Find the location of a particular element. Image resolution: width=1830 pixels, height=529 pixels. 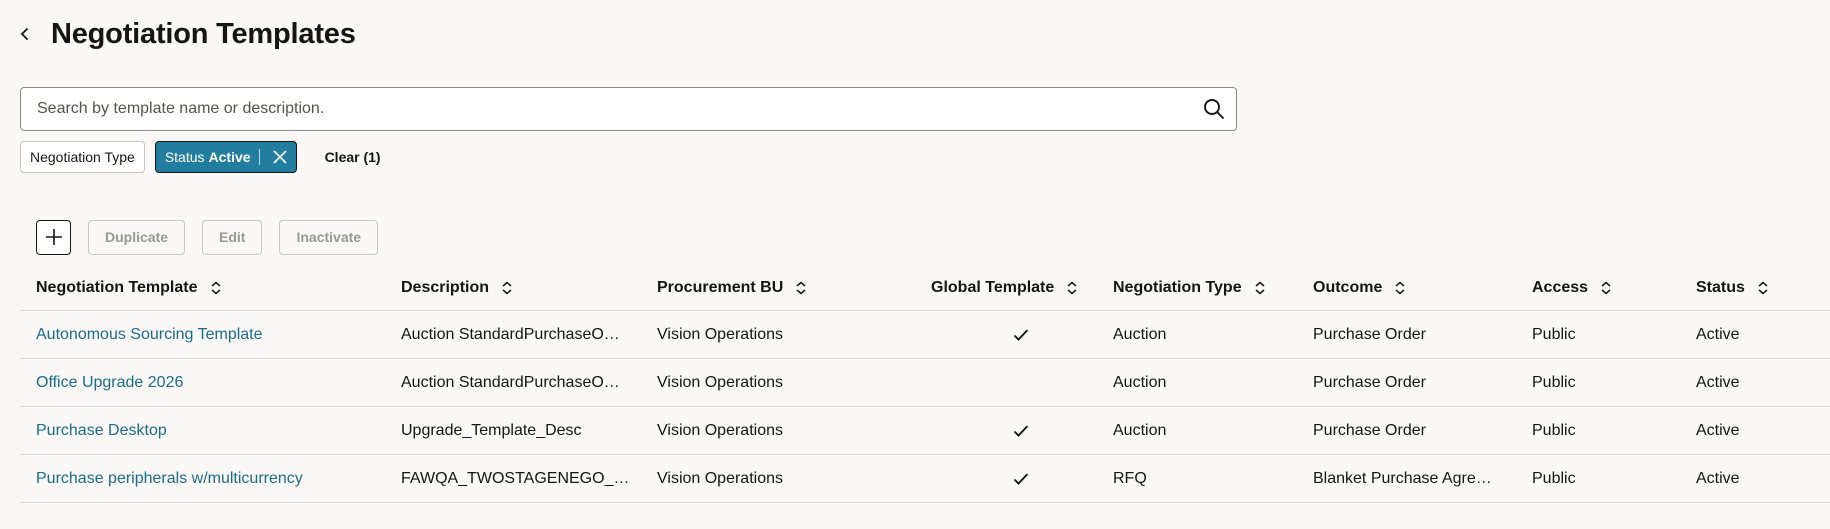

template-name-link: Autonomous Sourcing Template is located at coordinates (213, 334).